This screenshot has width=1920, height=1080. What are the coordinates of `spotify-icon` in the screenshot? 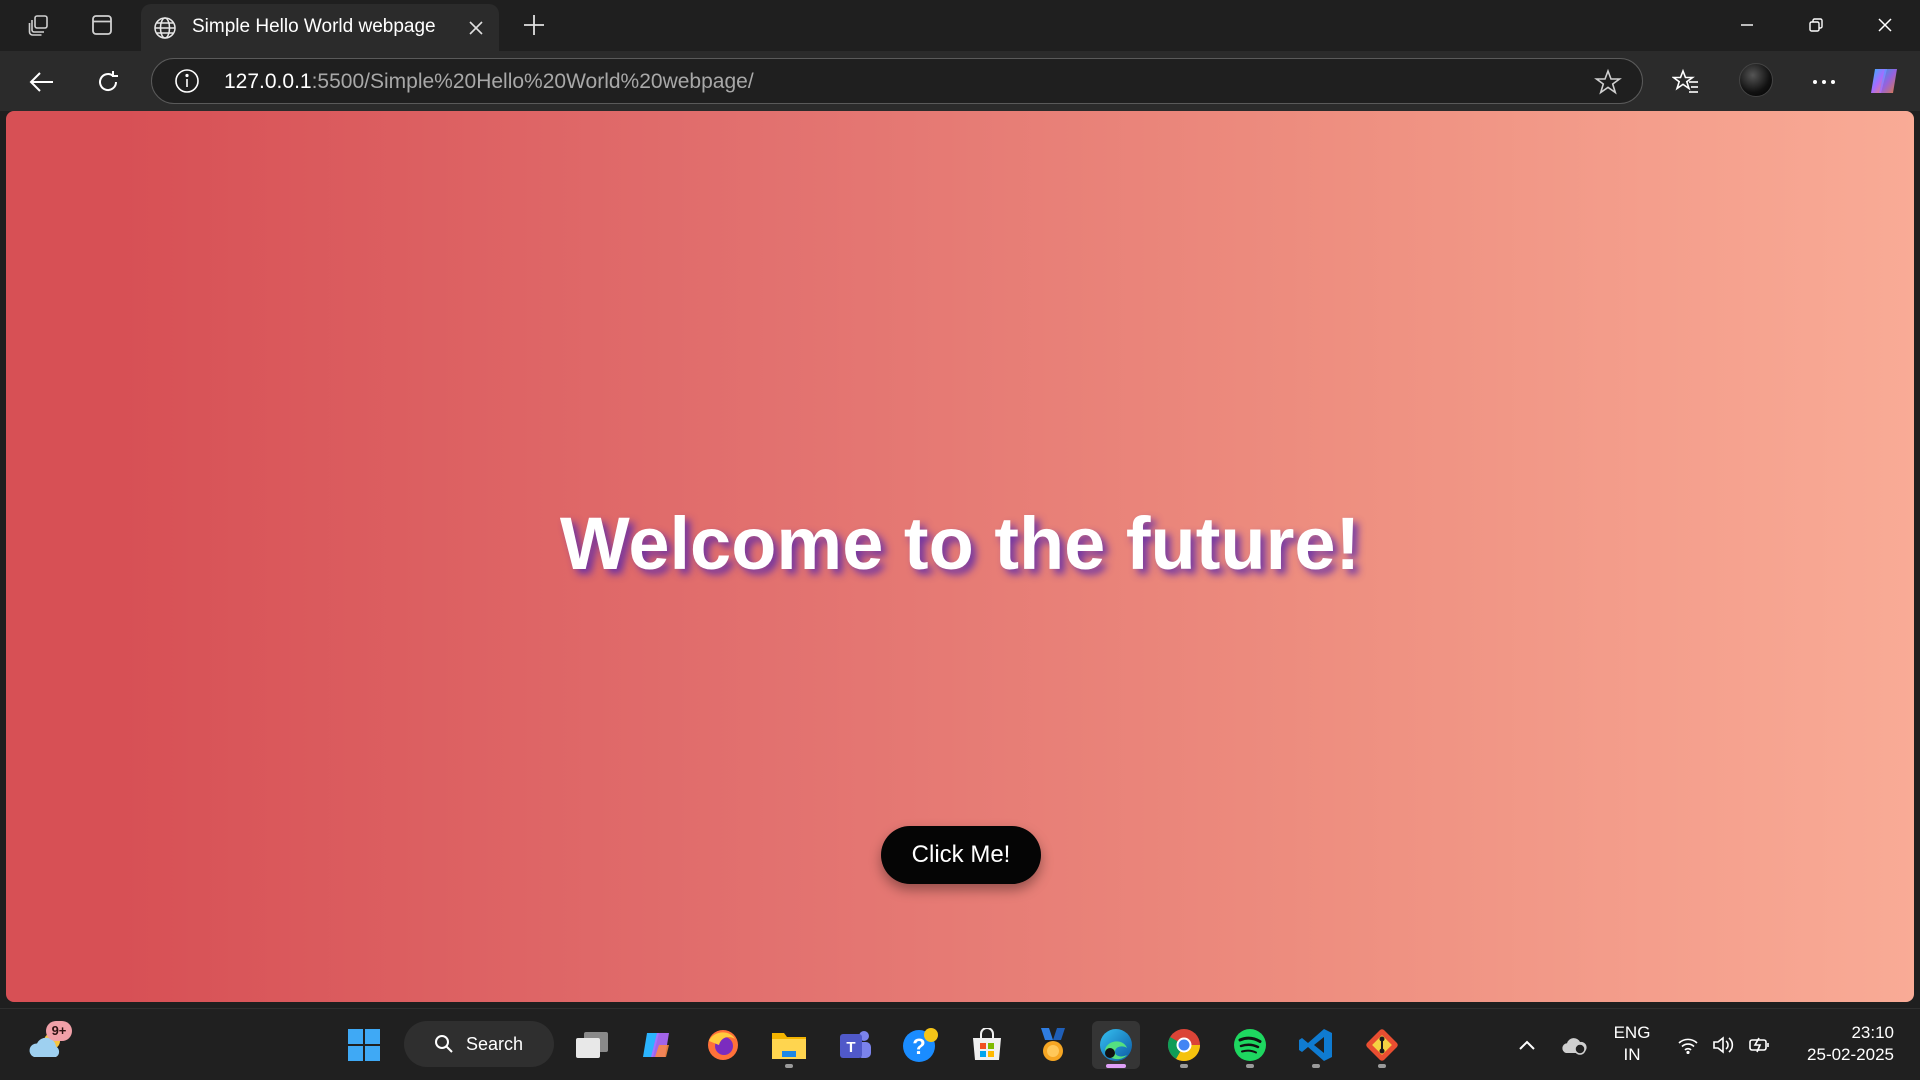 It's located at (1250, 1045).